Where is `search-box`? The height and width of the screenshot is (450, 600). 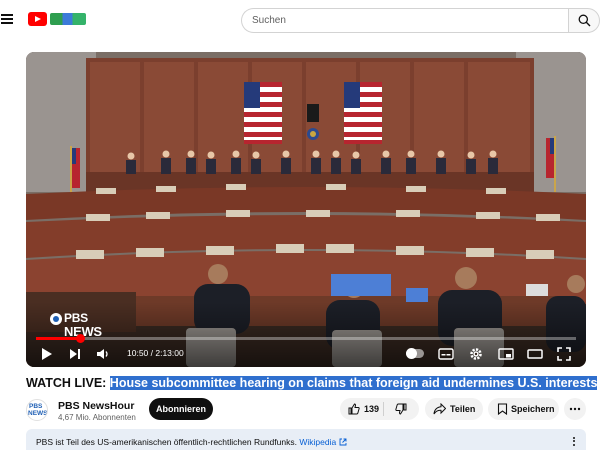
search-box is located at coordinates (404, 20).